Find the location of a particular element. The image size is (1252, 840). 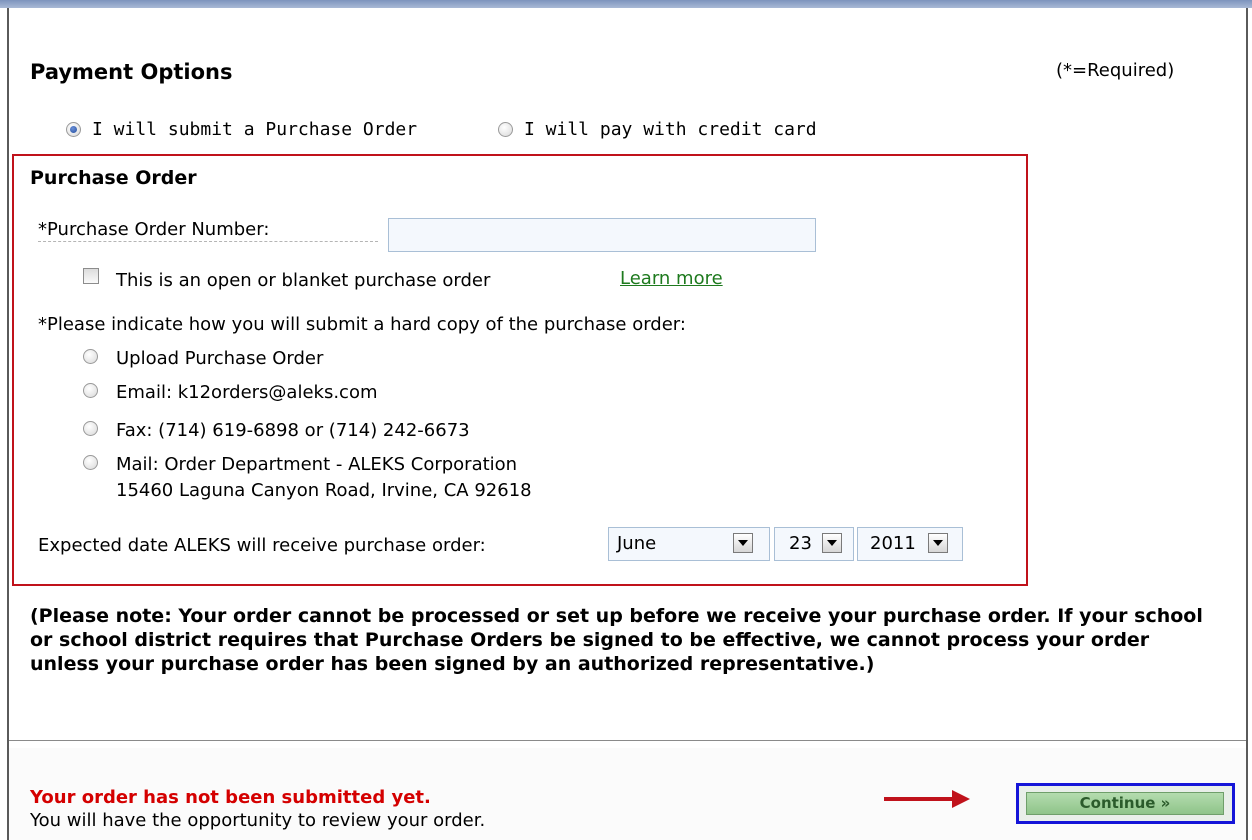

blanket-po-checkbox is located at coordinates (91, 276).